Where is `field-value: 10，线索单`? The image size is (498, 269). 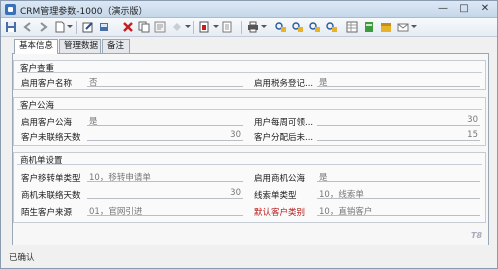 field-value: 10，线索单 is located at coordinates (398, 194).